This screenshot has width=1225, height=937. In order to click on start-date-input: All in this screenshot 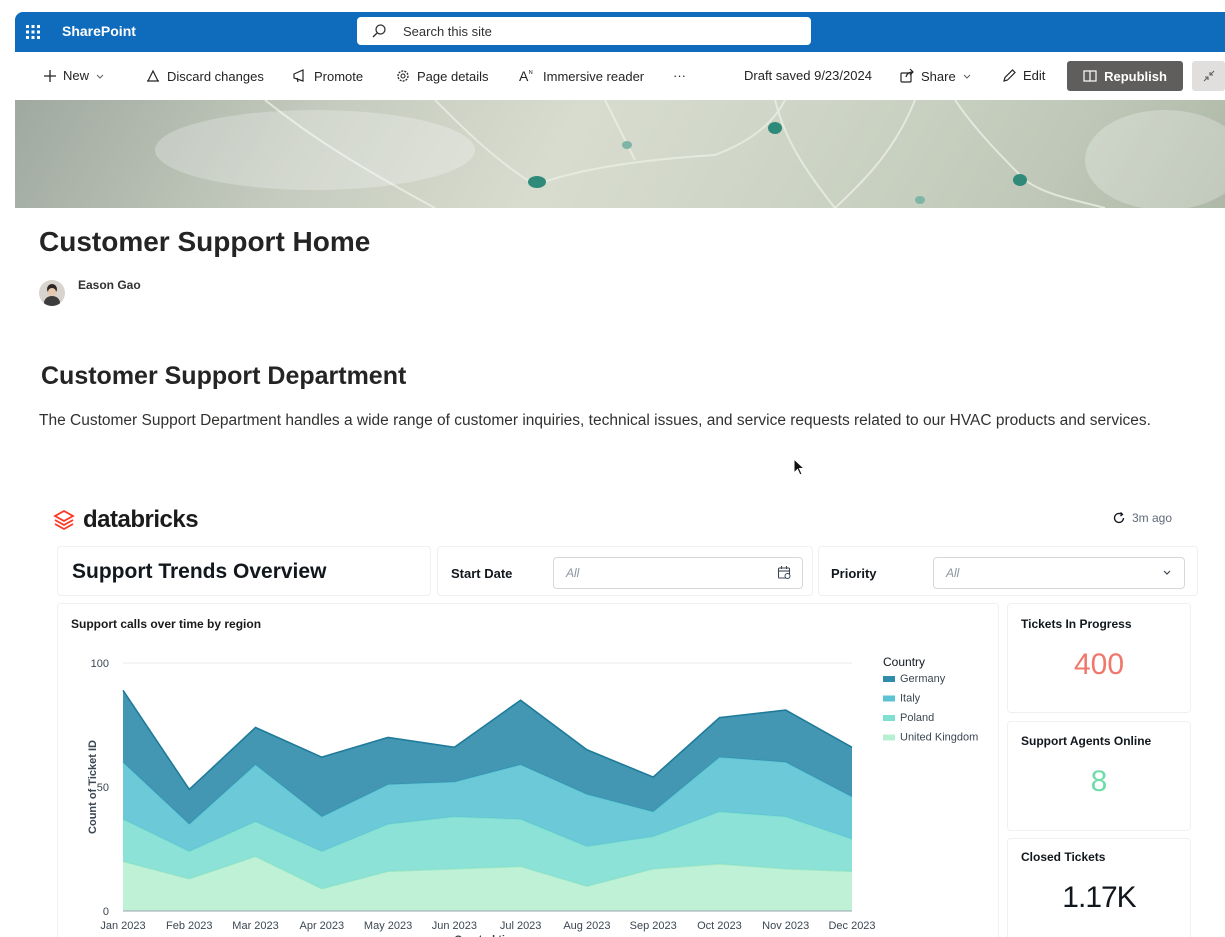, I will do `click(678, 573)`.